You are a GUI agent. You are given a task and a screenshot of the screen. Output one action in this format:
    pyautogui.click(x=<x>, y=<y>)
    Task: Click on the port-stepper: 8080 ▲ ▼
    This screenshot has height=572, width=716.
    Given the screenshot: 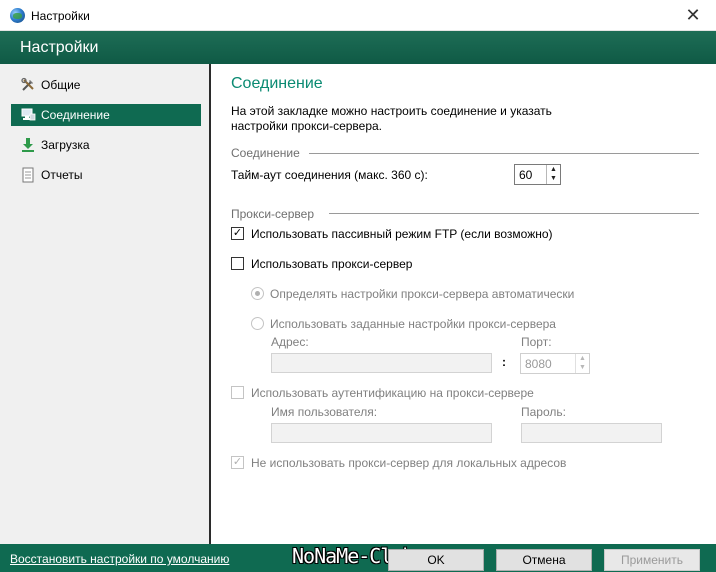 What is the action you would take?
    pyautogui.click(x=555, y=363)
    